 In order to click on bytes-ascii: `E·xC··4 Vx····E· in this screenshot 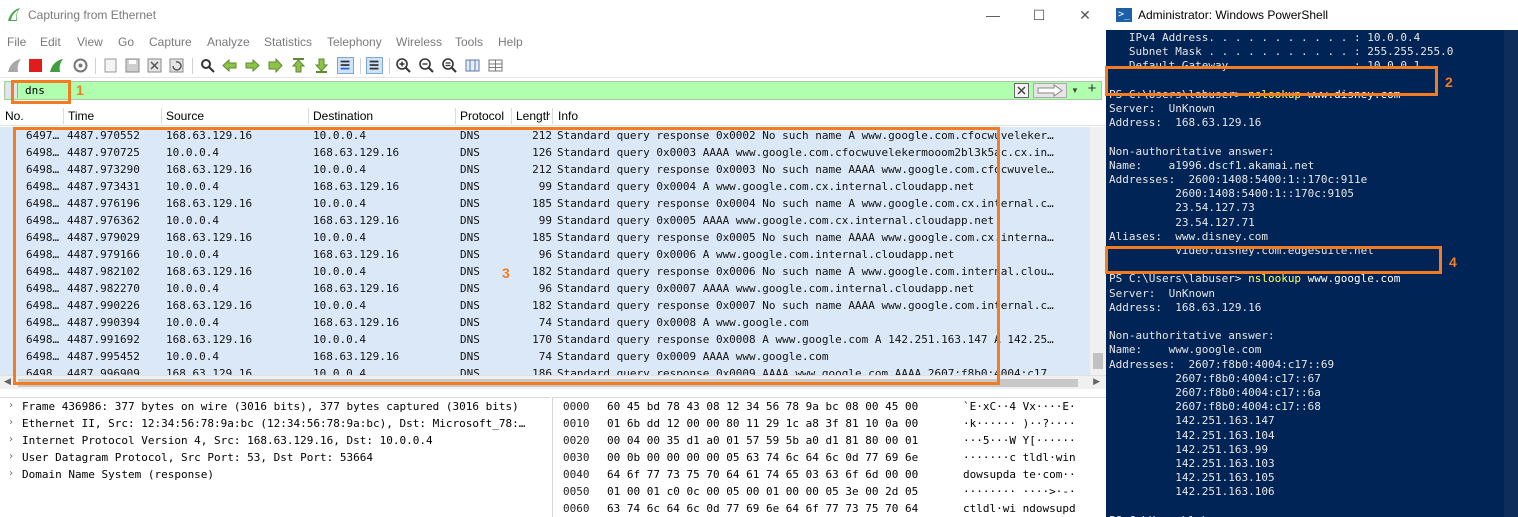, I will do `click(1019, 406)`.